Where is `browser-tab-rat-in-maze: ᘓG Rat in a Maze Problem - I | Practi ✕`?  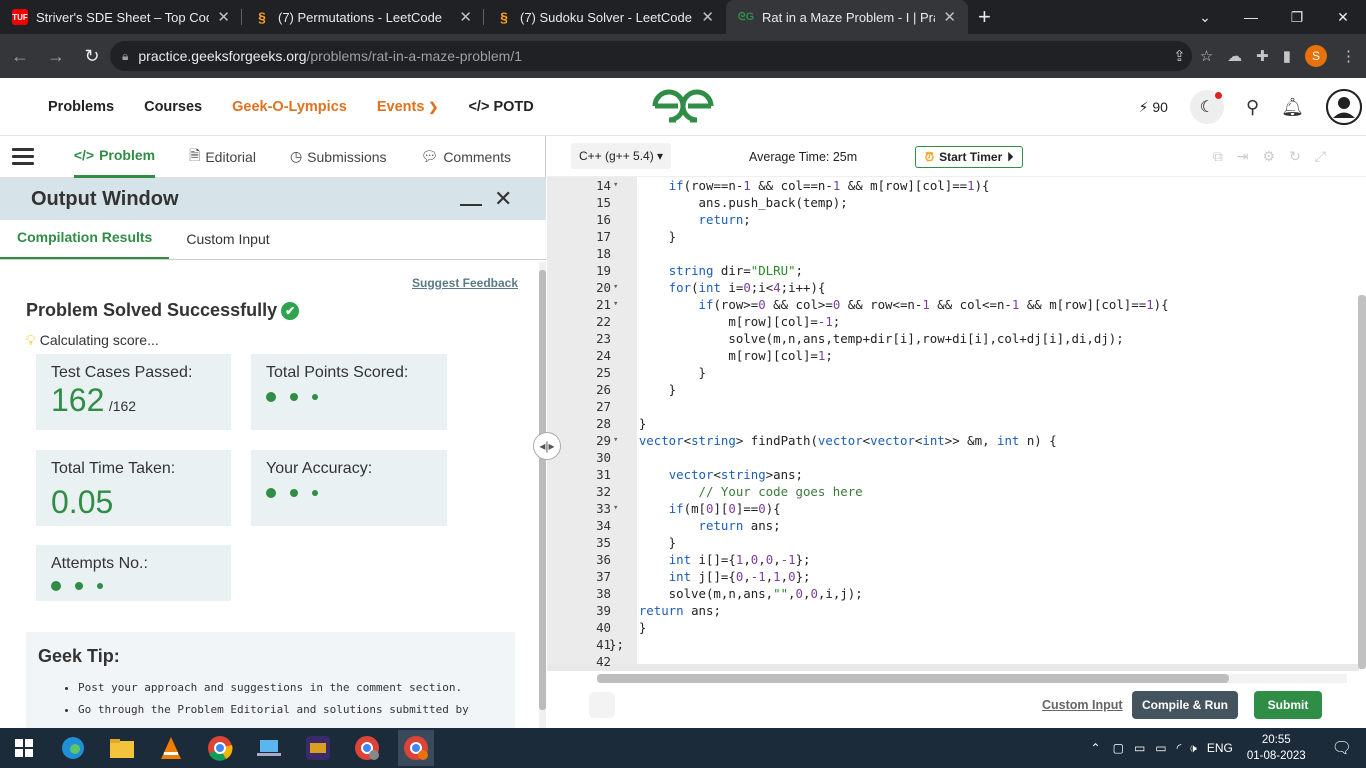 browser-tab-rat-in-maze: ᘓG Rat in a Maze Problem - I | Practi ✕ is located at coordinates (847, 17).